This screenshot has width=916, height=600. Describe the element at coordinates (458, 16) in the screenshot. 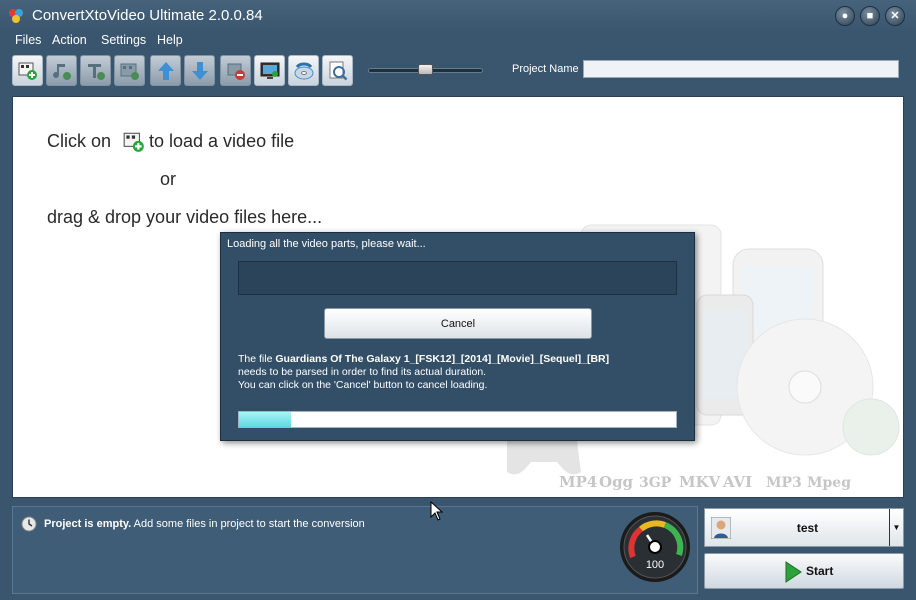

I see `title-bar: ConvertXtoVideo Ultimate 2.0.0.84 ● ■ ✕` at that location.